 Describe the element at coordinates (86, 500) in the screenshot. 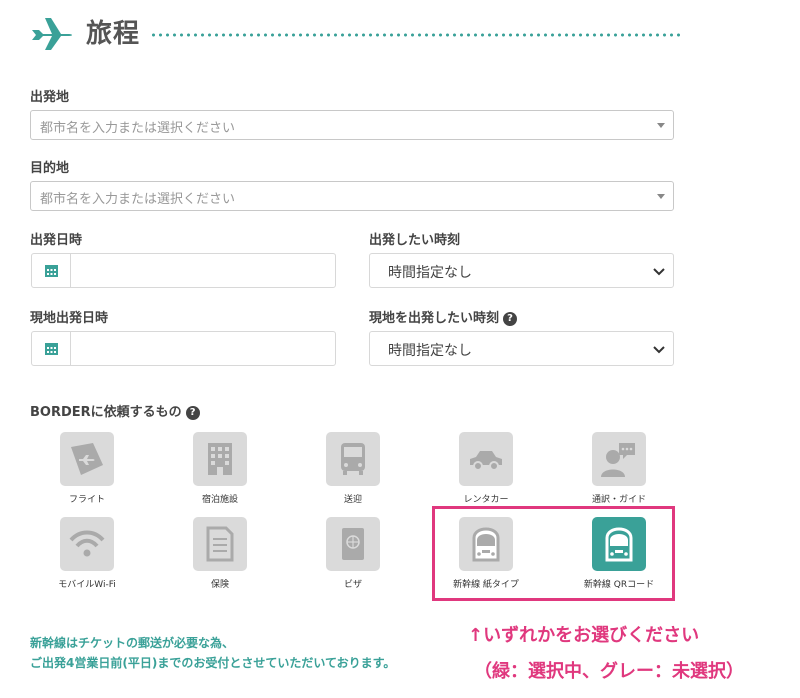

I see `service-label: フライト` at that location.